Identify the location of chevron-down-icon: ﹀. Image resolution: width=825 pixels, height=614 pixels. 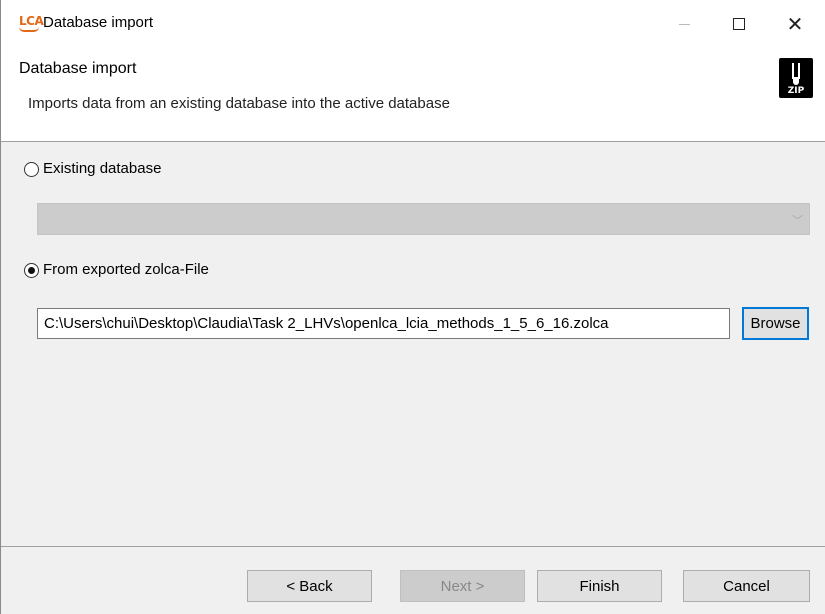
(797, 221).